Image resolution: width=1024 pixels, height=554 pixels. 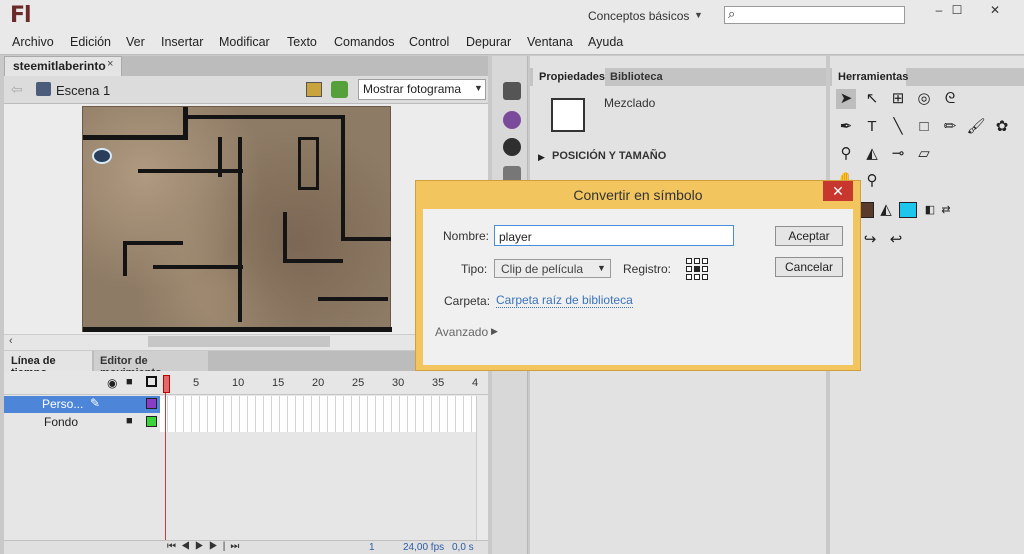 I want to click on back-arrow-icon: ⇦, so click(x=17, y=89).